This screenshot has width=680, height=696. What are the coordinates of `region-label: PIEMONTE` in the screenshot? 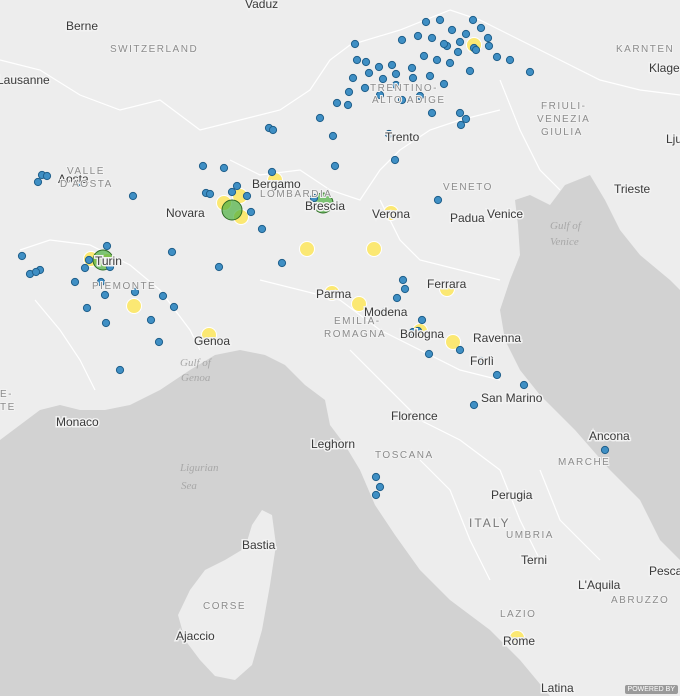 It's located at (124, 286).